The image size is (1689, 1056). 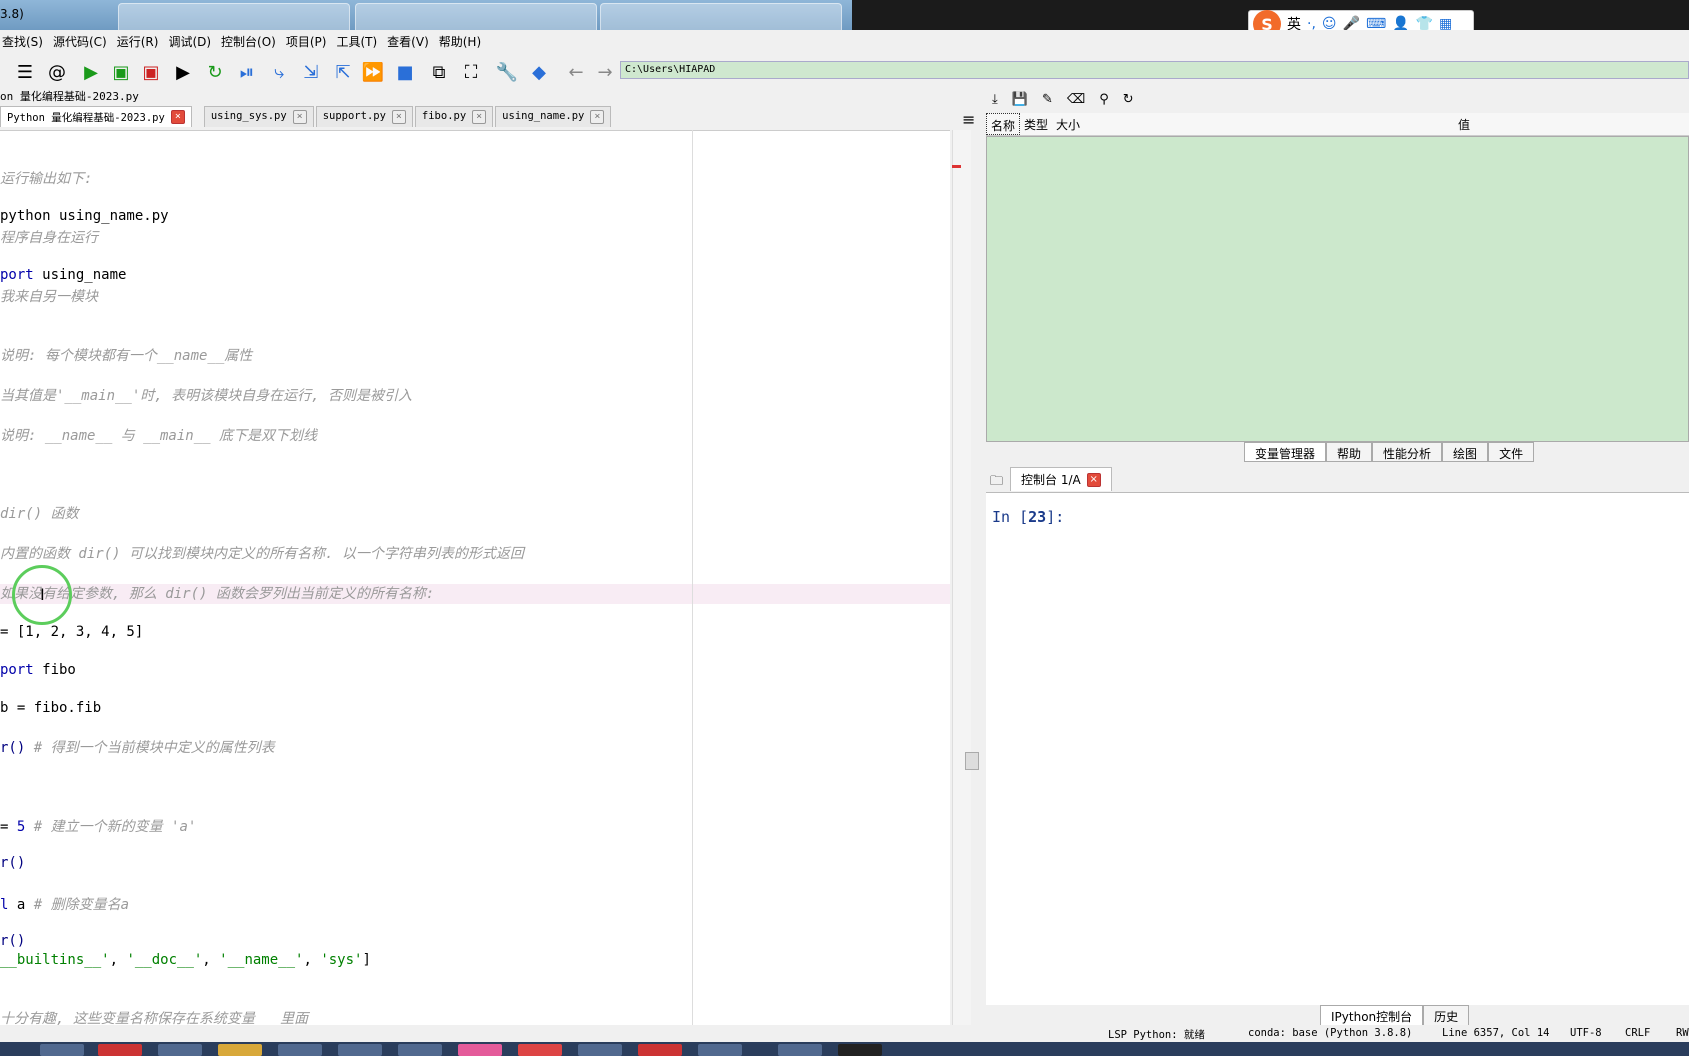 I want to click on tab-variable-explorer: 变量管理器, so click(x=1285, y=452).